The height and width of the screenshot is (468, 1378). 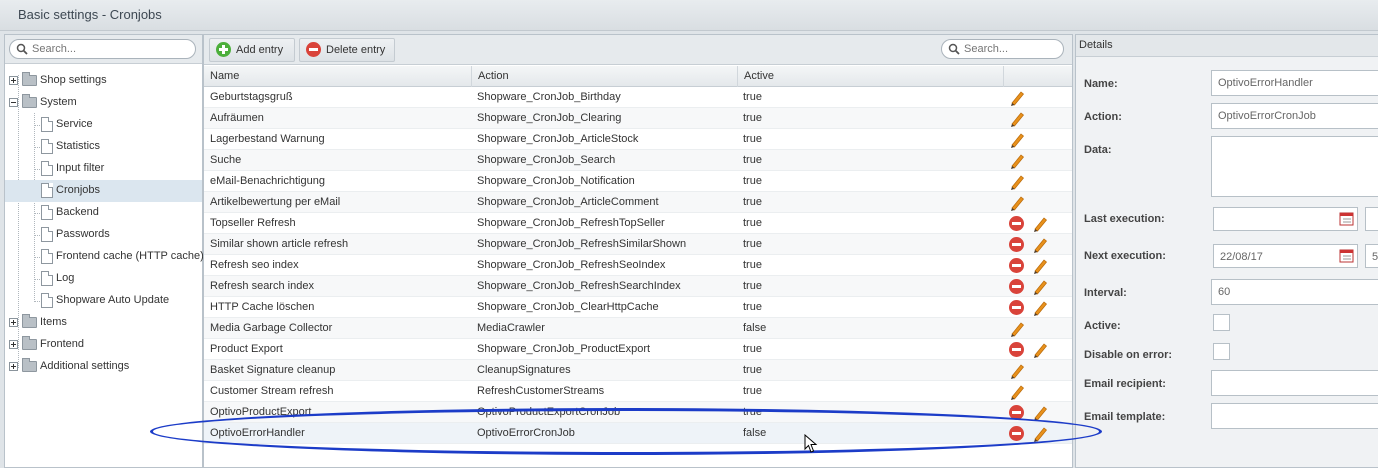 What do you see at coordinates (47, 124) in the screenshot?
I see `file-icon` at bounding box center [47, 124].